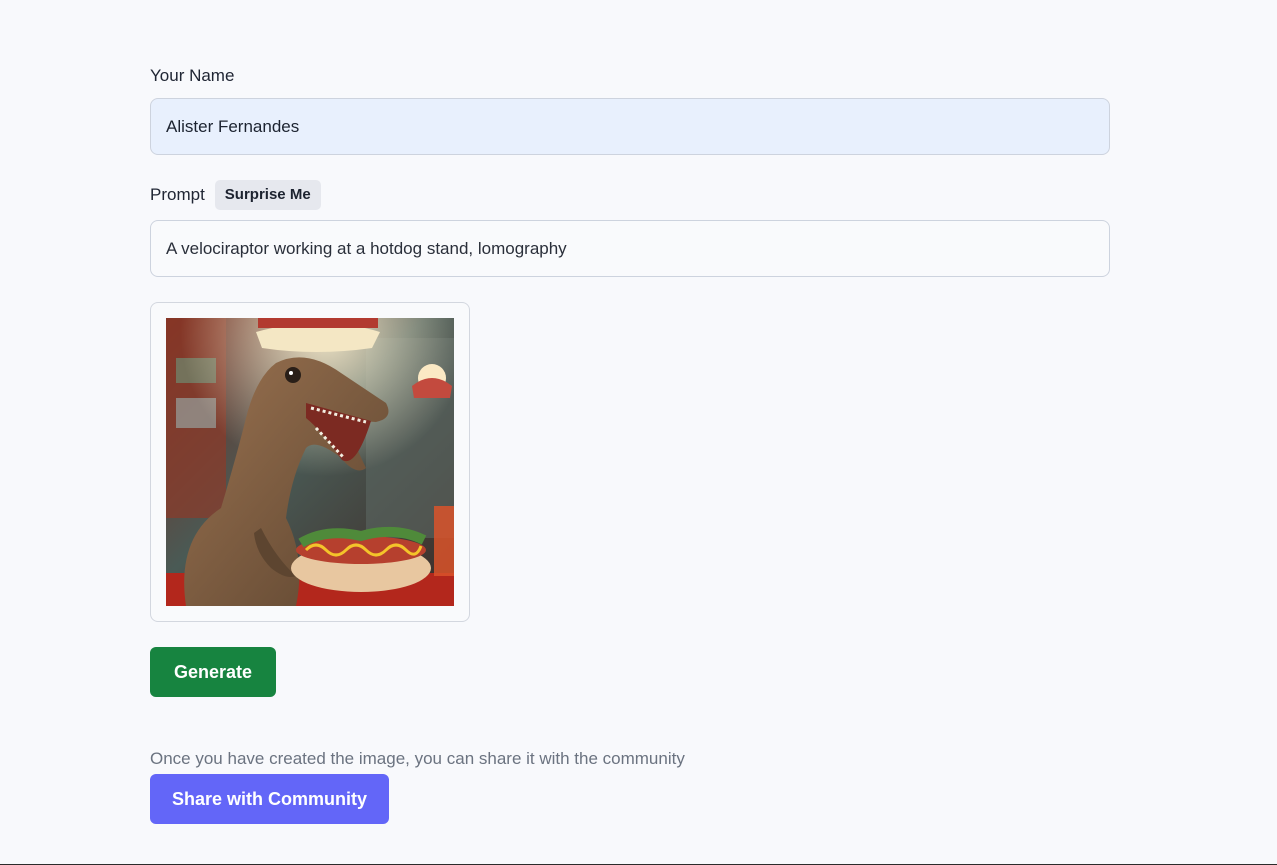 The height and width of the screenshot is (865, 1277). I want to click on generated-image, so click(310, 462).